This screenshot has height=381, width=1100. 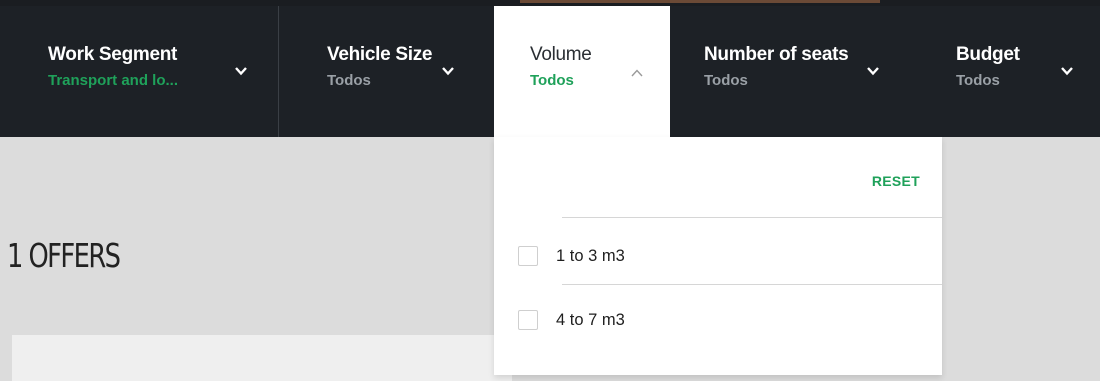 I want to click on filter-title: Work Segment, so click(x=113, y=54).